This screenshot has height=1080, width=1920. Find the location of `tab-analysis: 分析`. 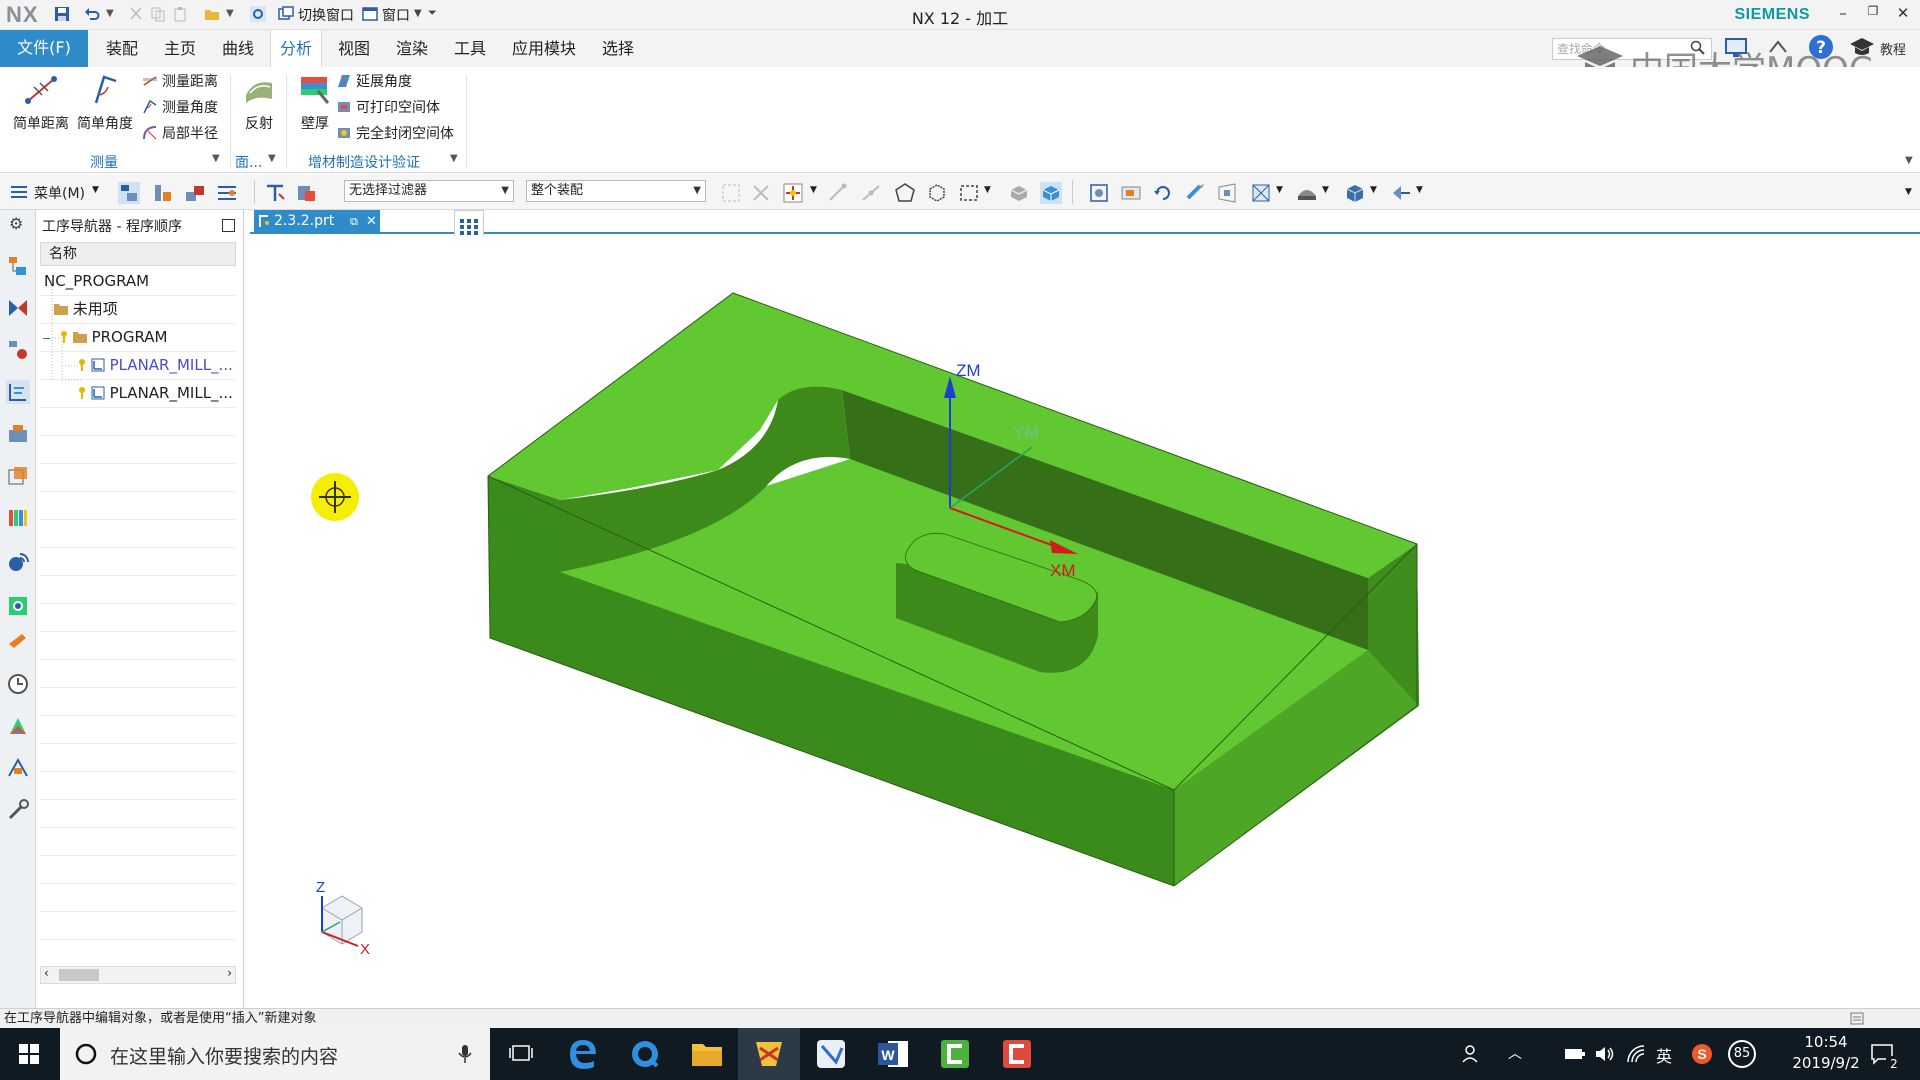

tab-analysis: 分析 is located at coordinates (296, 48).